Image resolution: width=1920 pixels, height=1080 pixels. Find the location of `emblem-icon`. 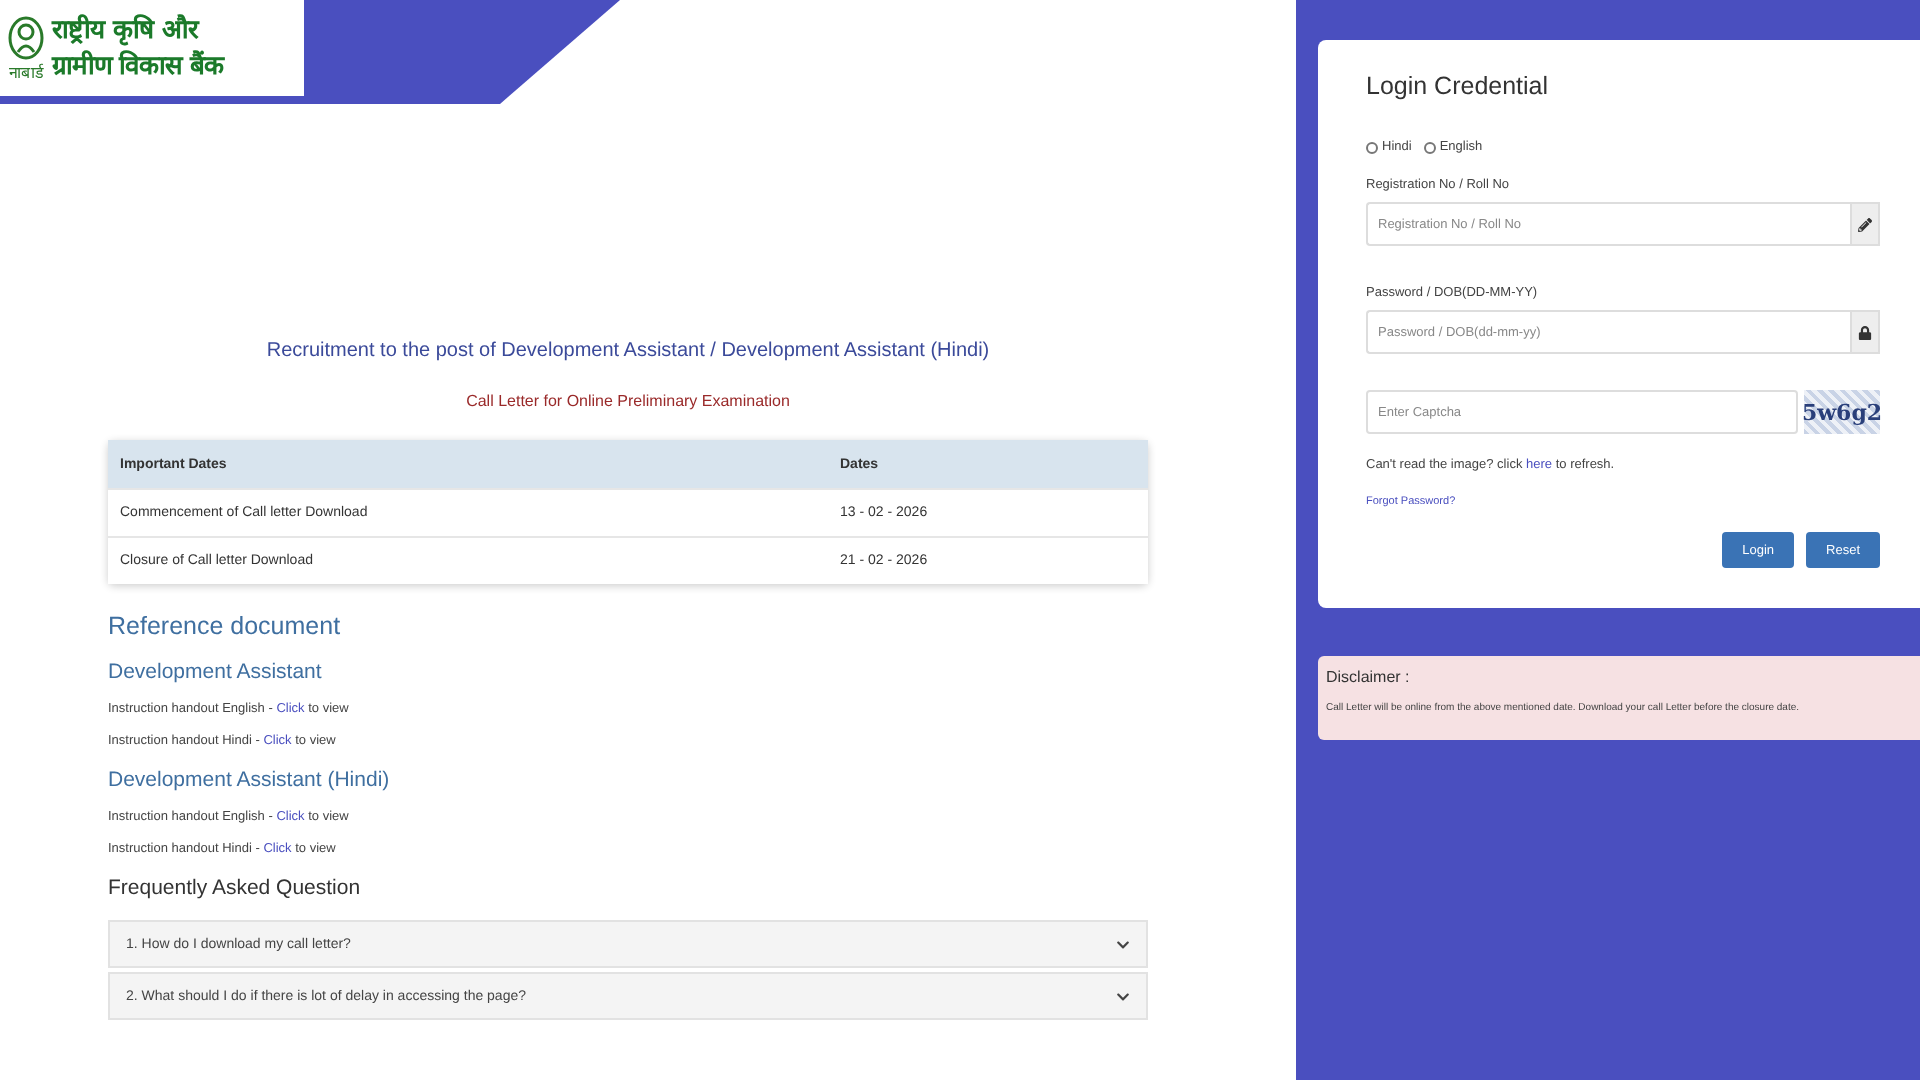

emblem-icon is located at coordinates (26, 37).